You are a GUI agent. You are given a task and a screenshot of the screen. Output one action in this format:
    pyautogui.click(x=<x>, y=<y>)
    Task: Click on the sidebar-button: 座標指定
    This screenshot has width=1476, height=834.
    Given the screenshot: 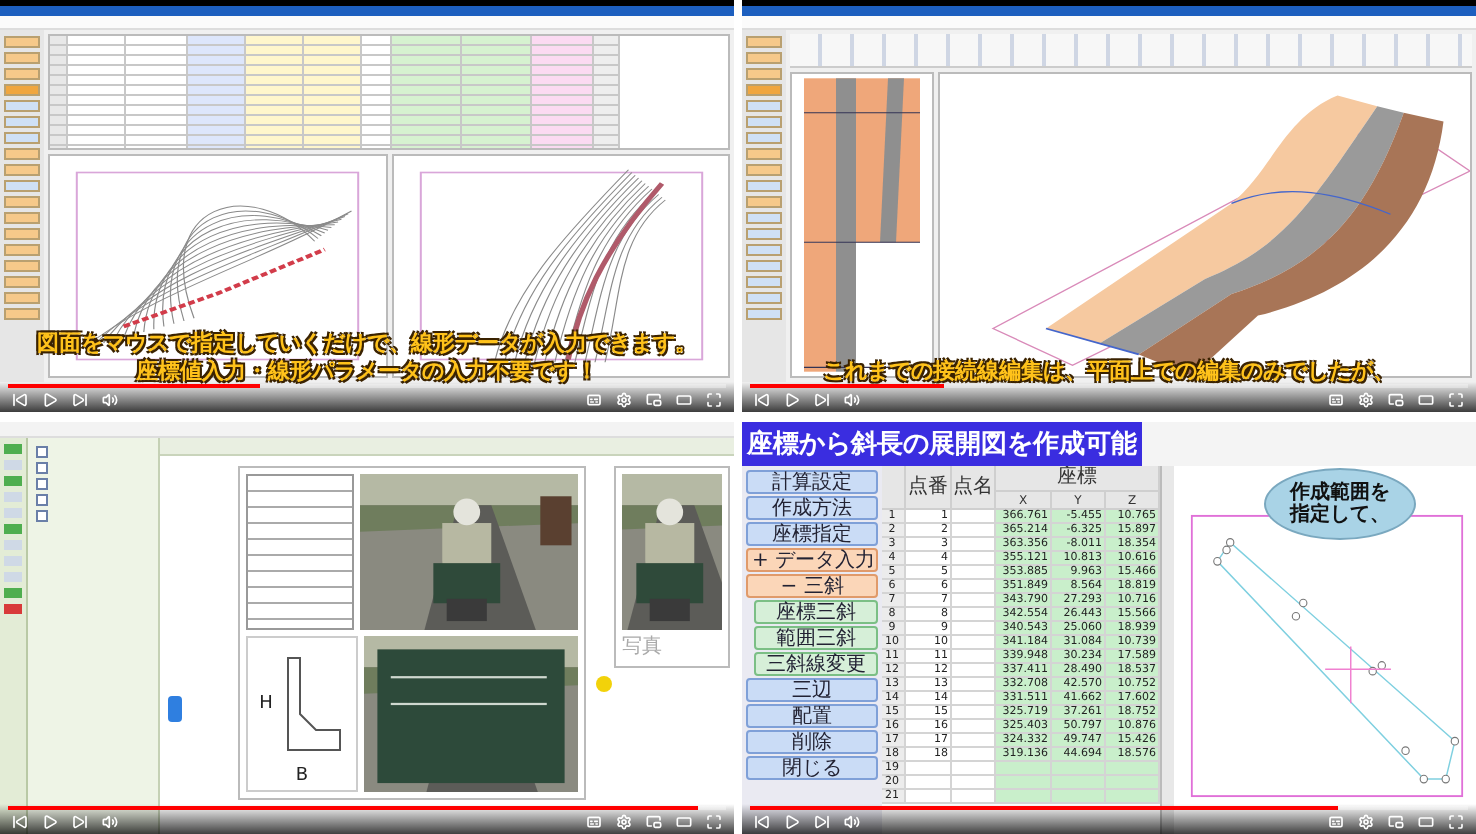 What is the action you would take?
    pyautogui.click(x=812, y=534)
    